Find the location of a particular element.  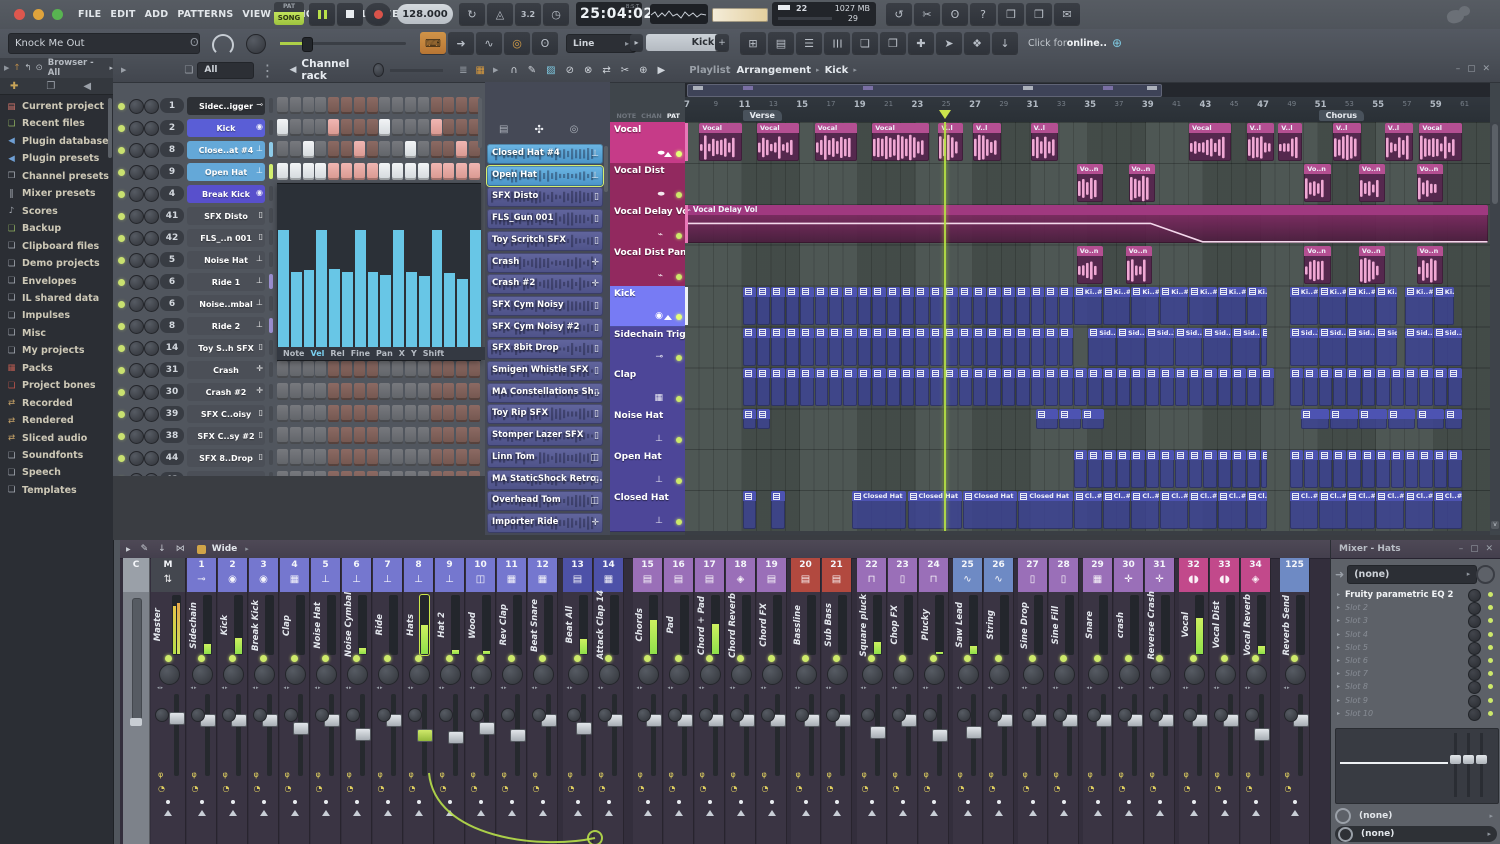

undo-button: ↺ is located at coordinates (899, 14).